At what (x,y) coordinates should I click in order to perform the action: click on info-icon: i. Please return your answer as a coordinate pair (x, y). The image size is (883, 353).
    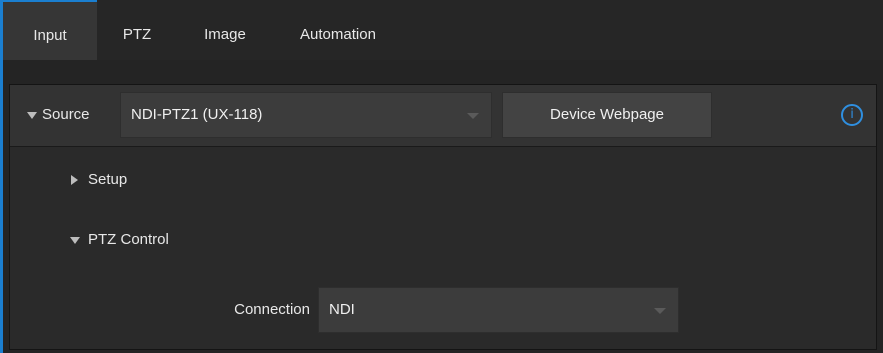
    Looking at the image, I should click on (852, 115).